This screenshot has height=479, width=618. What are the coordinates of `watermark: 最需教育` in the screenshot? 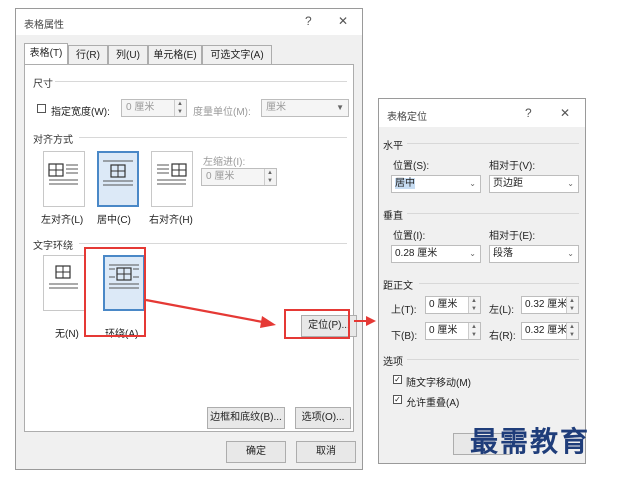 It's located at (530, 441).